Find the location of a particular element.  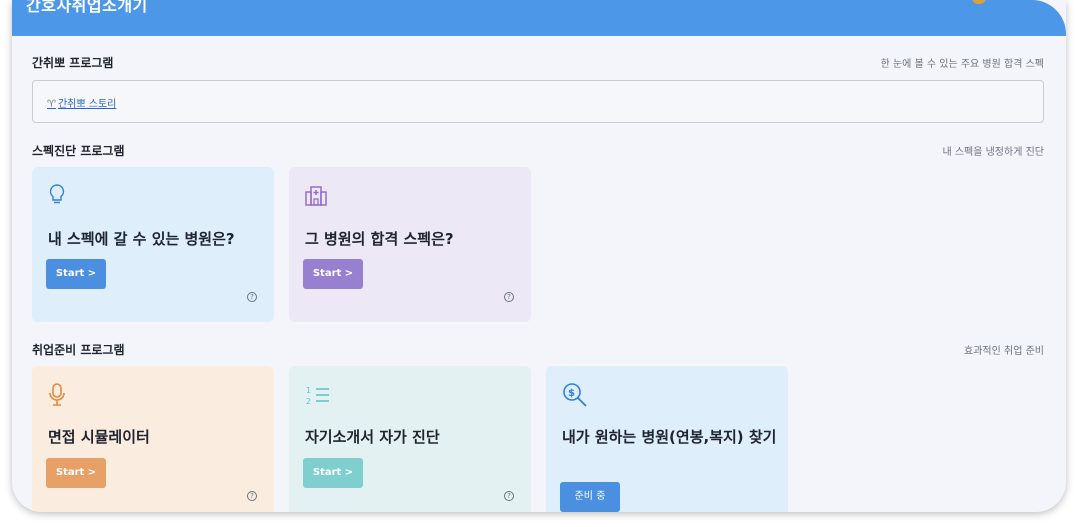

sprout-icon: ♈ is located at coordinates (51, 104).